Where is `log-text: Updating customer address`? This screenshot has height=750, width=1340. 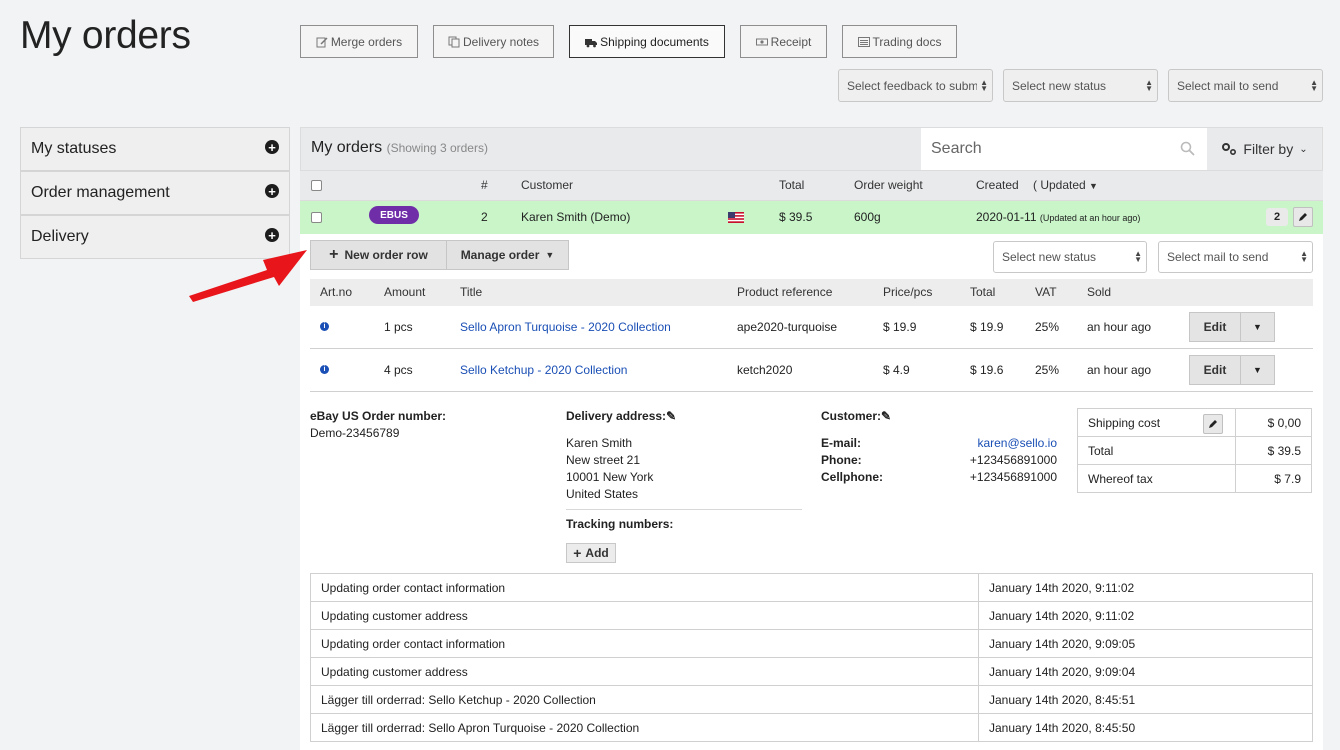
log-text: Updating customer address is located at coordinates (644, 615).